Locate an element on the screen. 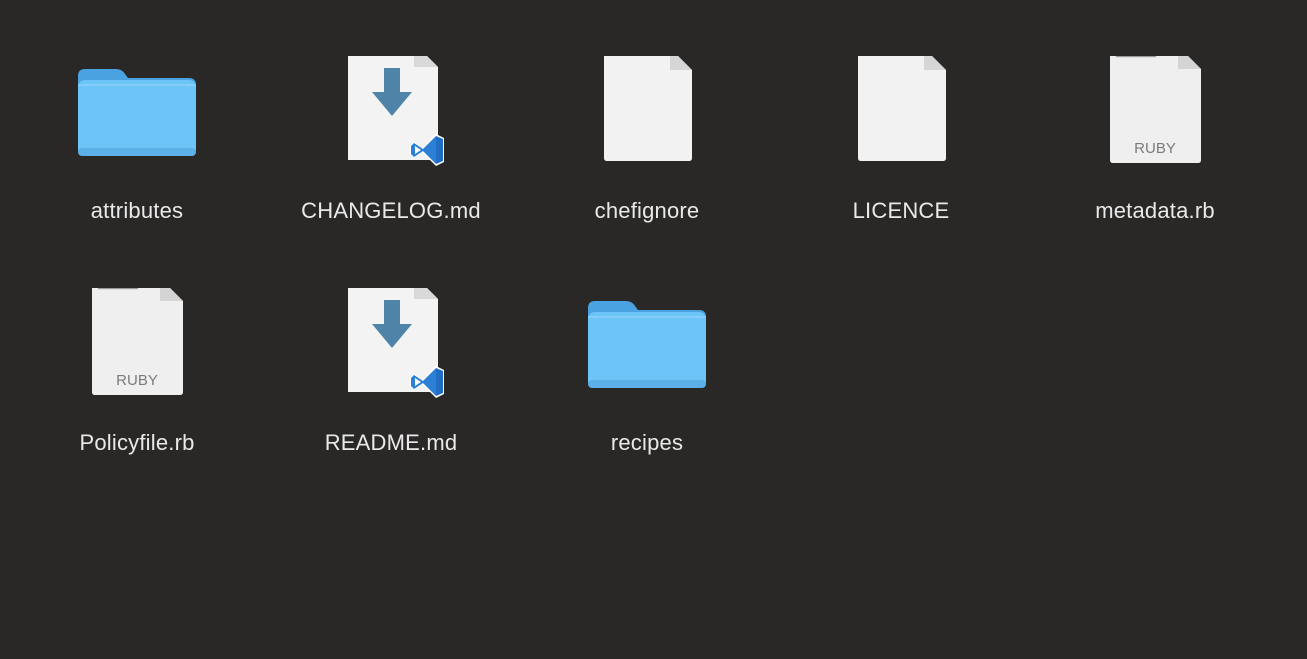 The image size is (1307, 659). file-name: recipes is located at coordinates (647, 442).